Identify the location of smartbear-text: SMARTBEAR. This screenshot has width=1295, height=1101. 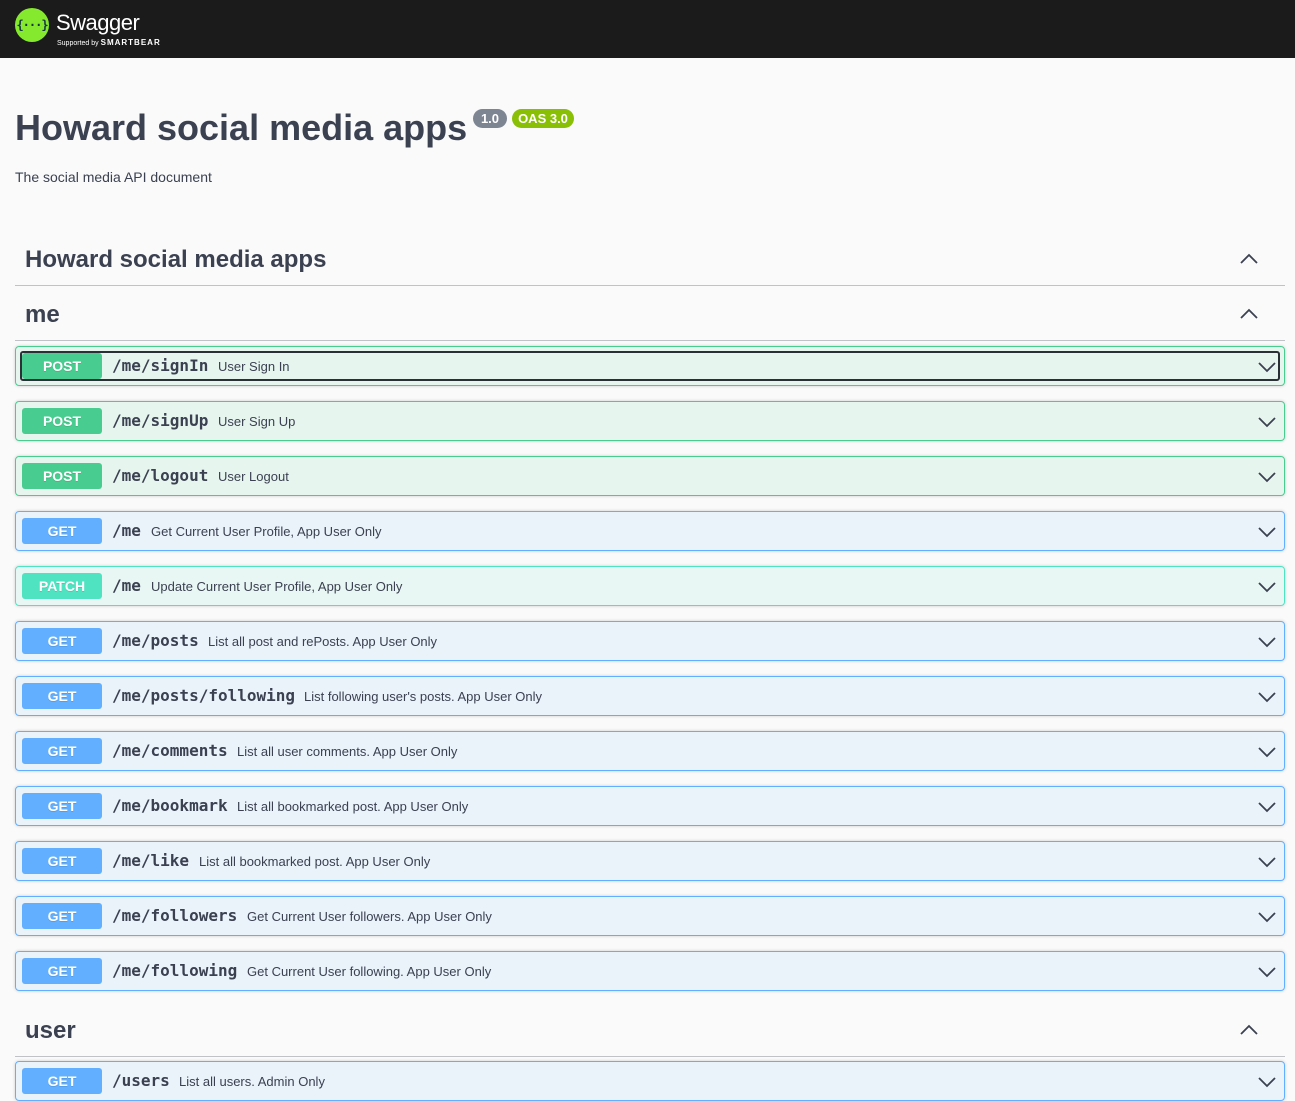
(130, 42).